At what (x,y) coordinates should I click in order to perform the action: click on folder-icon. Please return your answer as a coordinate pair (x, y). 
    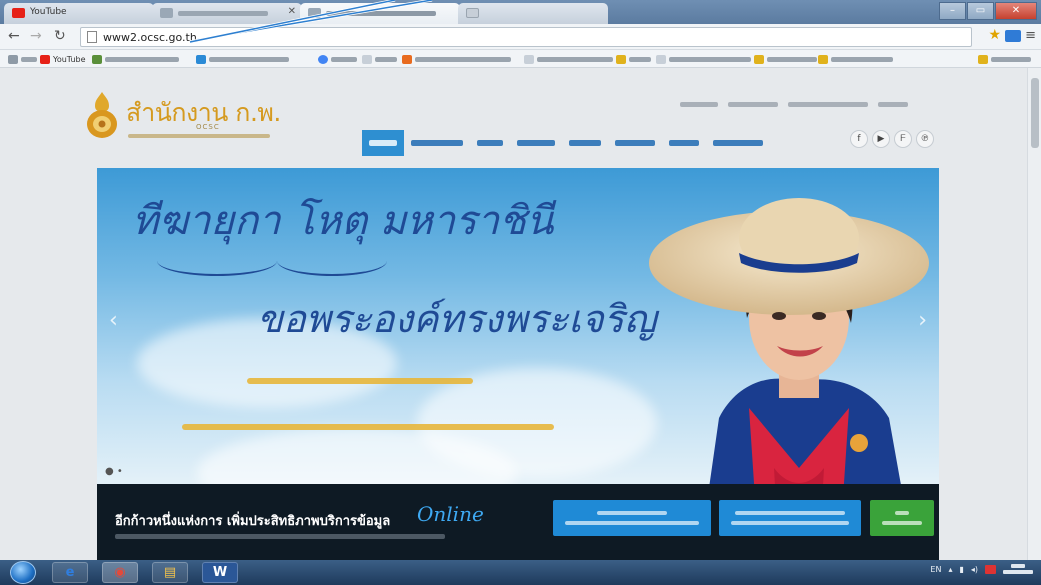
    Looking at the image, I should click on (983, 59).